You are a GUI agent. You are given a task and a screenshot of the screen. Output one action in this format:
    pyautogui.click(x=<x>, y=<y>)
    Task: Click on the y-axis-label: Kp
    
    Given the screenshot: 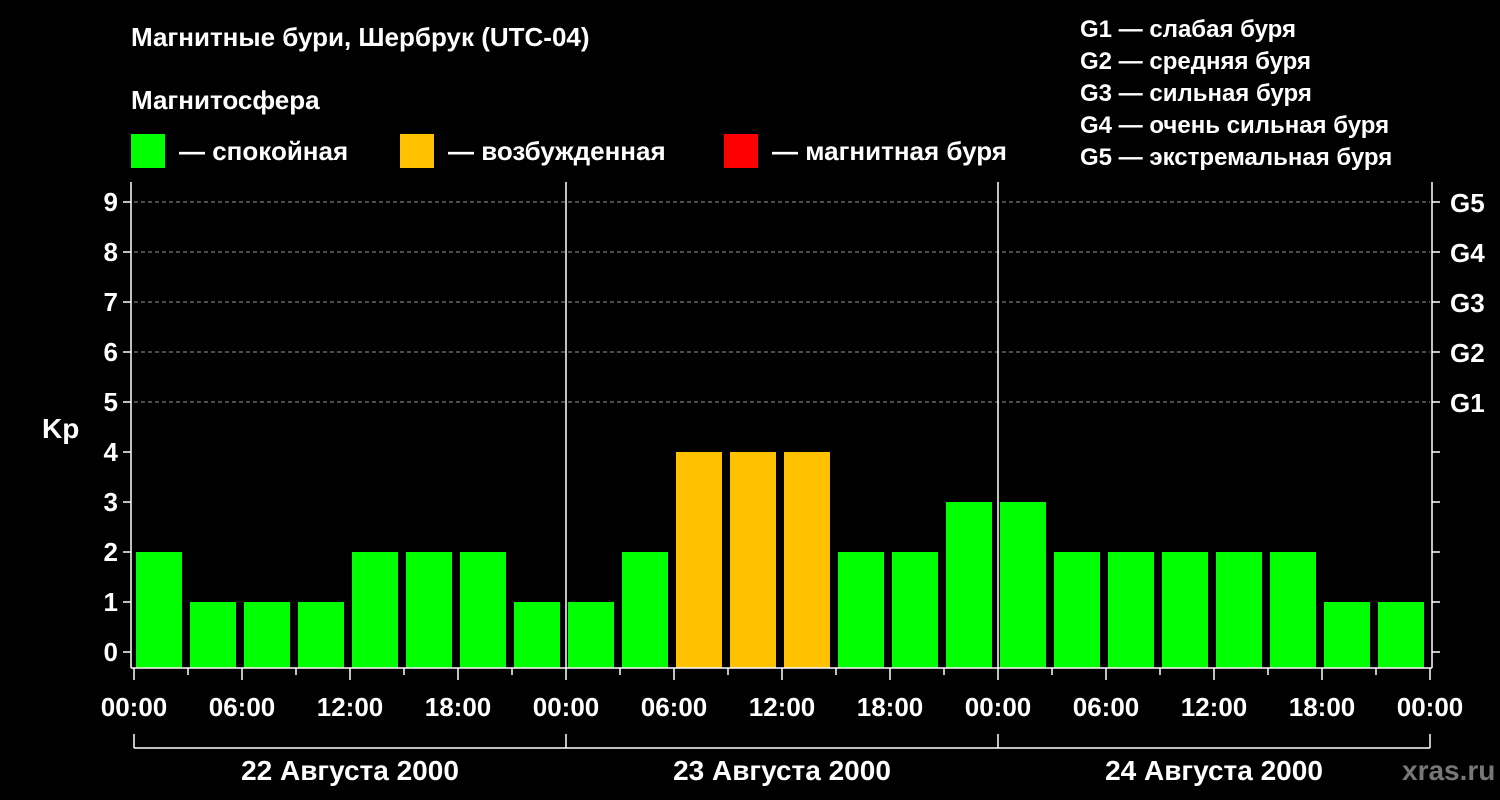 What is the action you would take?
    pyautogui.click(x=60, y=428)
    